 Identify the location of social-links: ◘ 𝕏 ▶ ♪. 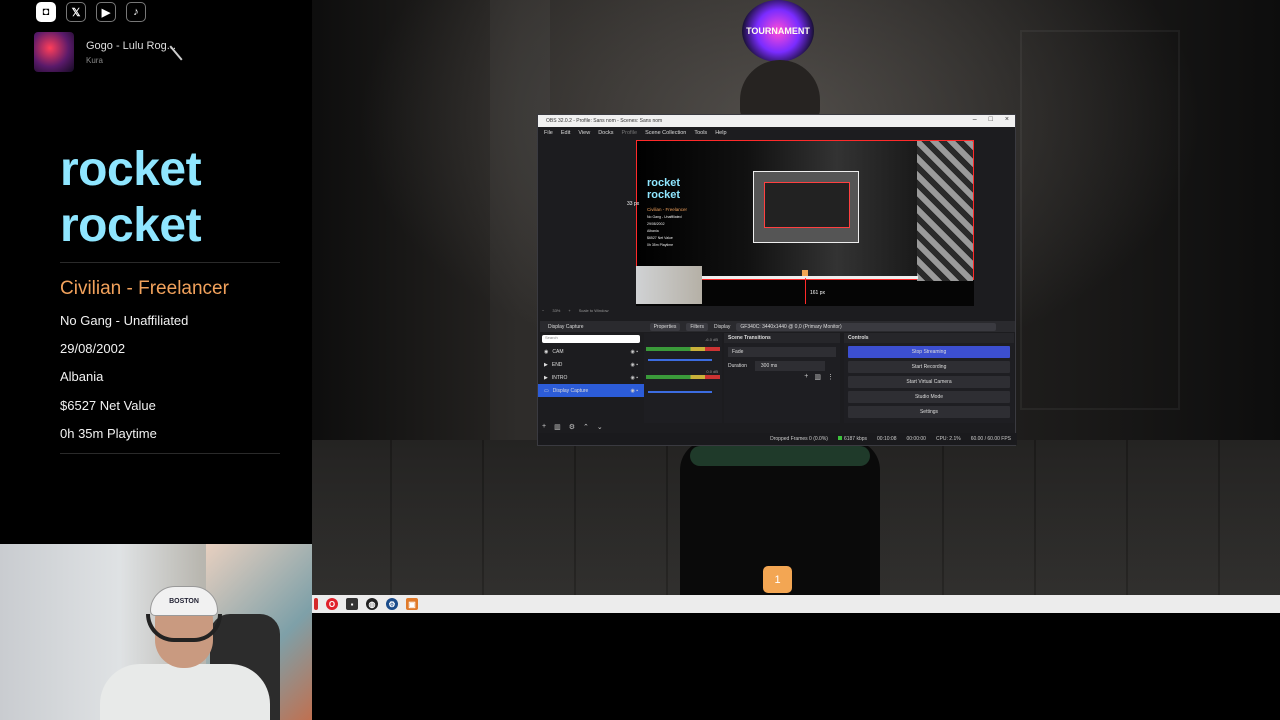
(91, 12).